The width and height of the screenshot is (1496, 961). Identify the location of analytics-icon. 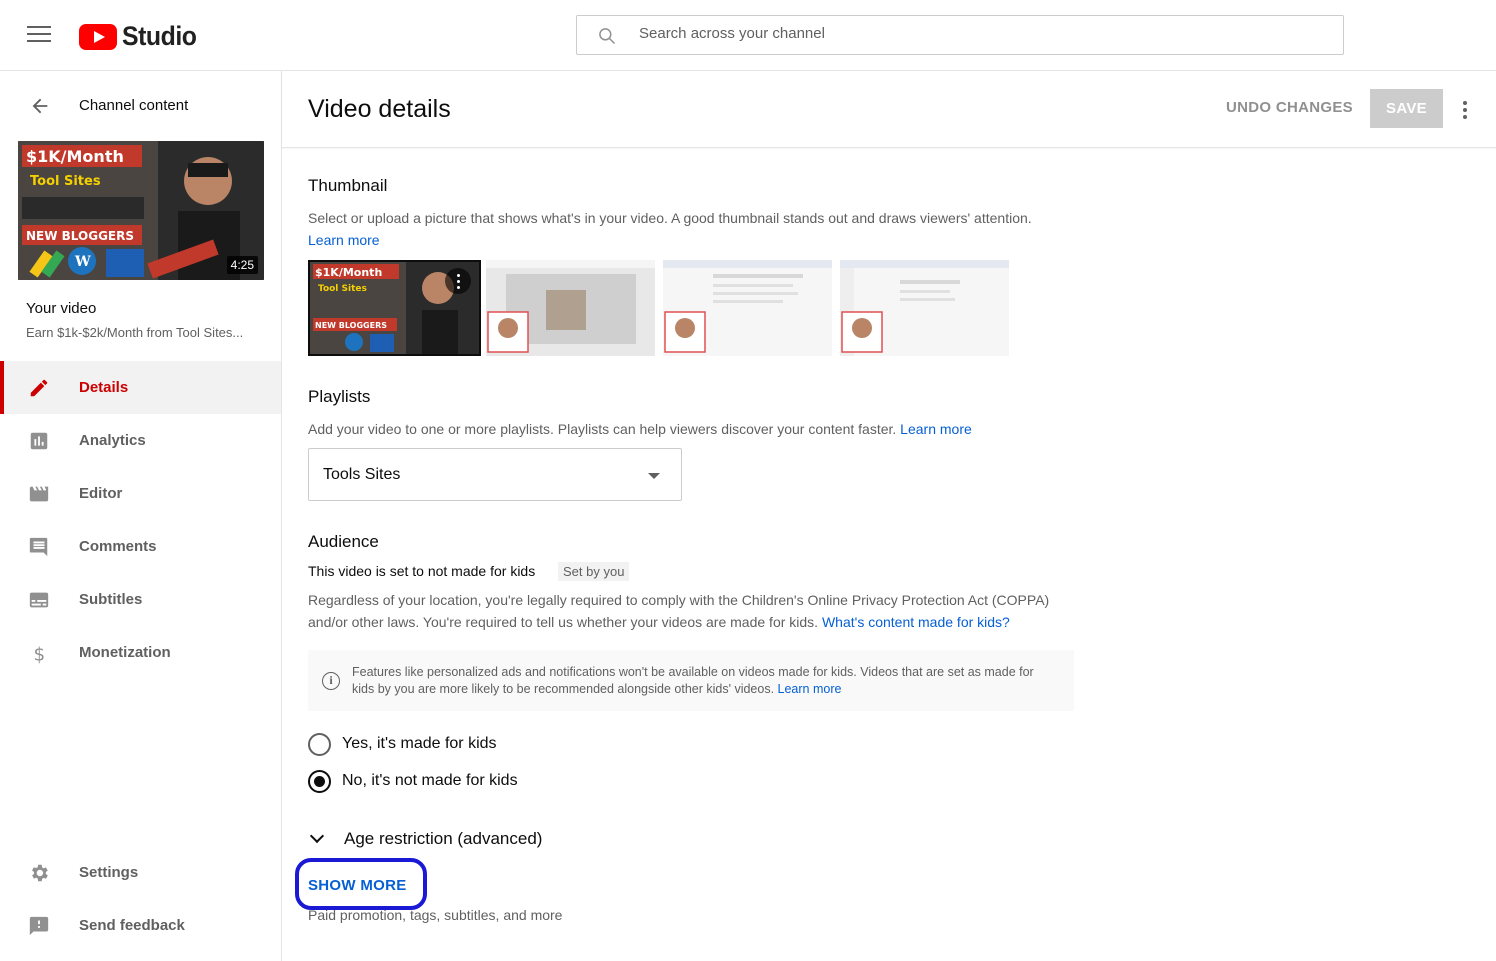
(39, 441).